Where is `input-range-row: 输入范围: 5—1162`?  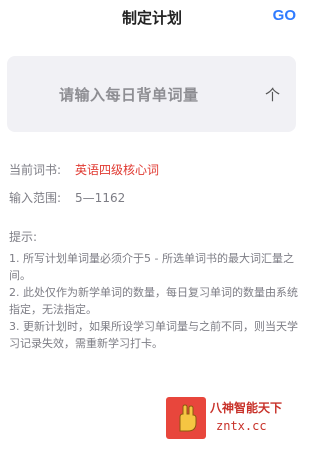 input-range-row: 输入范围: 5—1162 is located at coordinates (67, 197).